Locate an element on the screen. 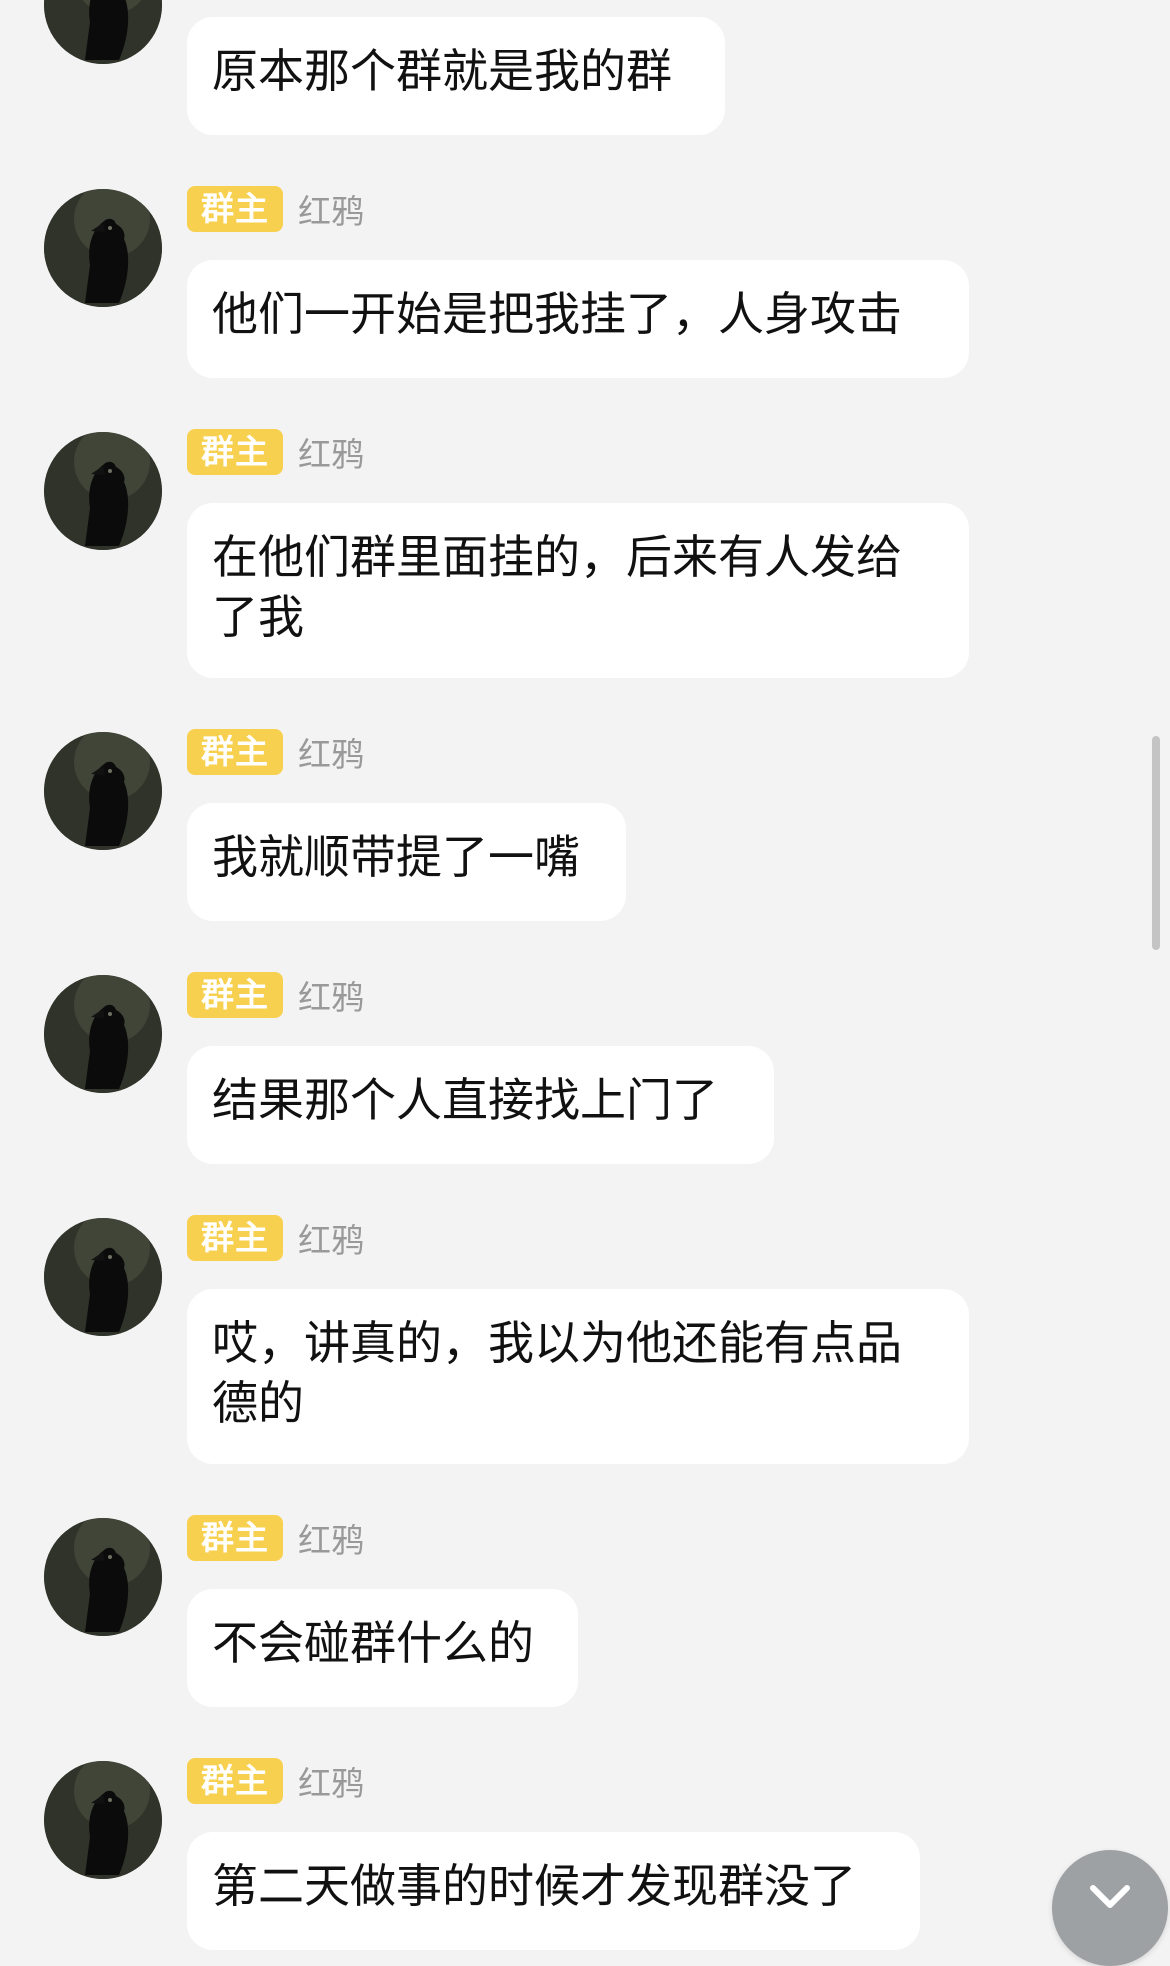 The image size is (1170, 1966). message-text: 在他们群里面挂的，后来有人发给了我 is located at coordinates (557, 587).